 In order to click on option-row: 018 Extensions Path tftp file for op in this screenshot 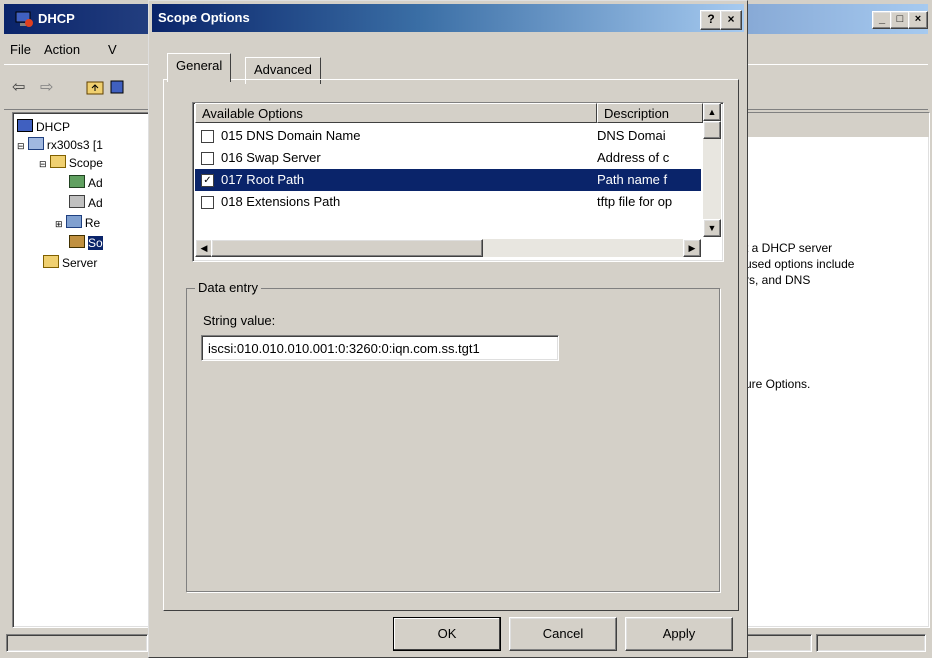, I will do `click(448, 202)`.